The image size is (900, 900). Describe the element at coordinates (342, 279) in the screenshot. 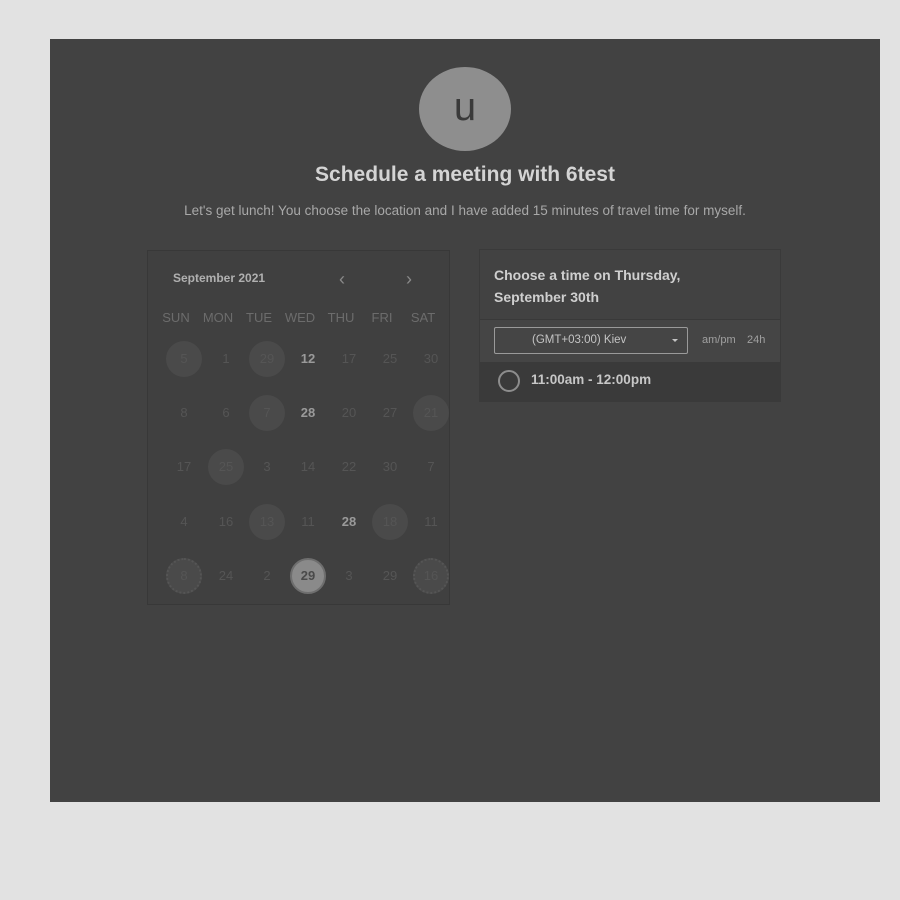

I see `chevron-left-icon: ‹` at that location.